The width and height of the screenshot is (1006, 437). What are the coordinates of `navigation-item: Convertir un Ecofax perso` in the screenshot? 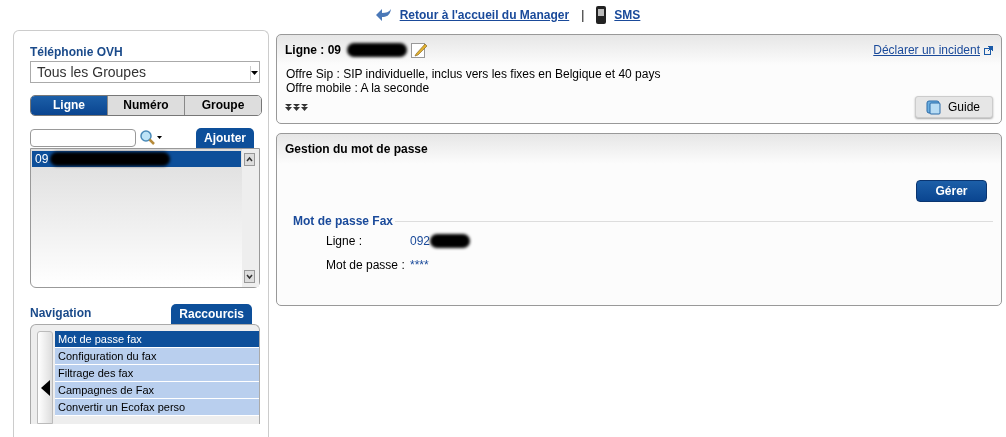 It's located at (157, 407).